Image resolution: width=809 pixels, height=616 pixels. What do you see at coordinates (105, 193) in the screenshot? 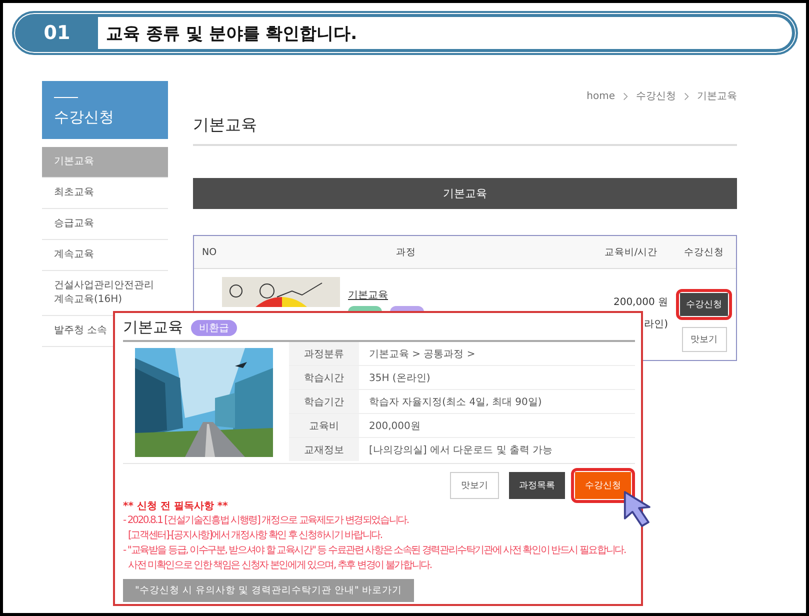
I see `sidebar-item: 최초교육` at bounding box center [105, 193].